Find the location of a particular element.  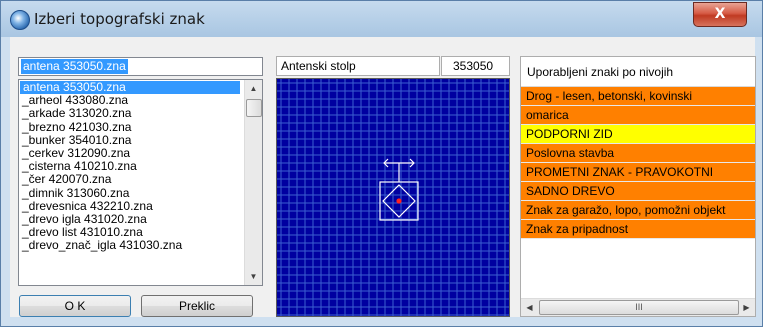

selected-symbol-value: antena 353050.zna is located at coordinates (74, 66).